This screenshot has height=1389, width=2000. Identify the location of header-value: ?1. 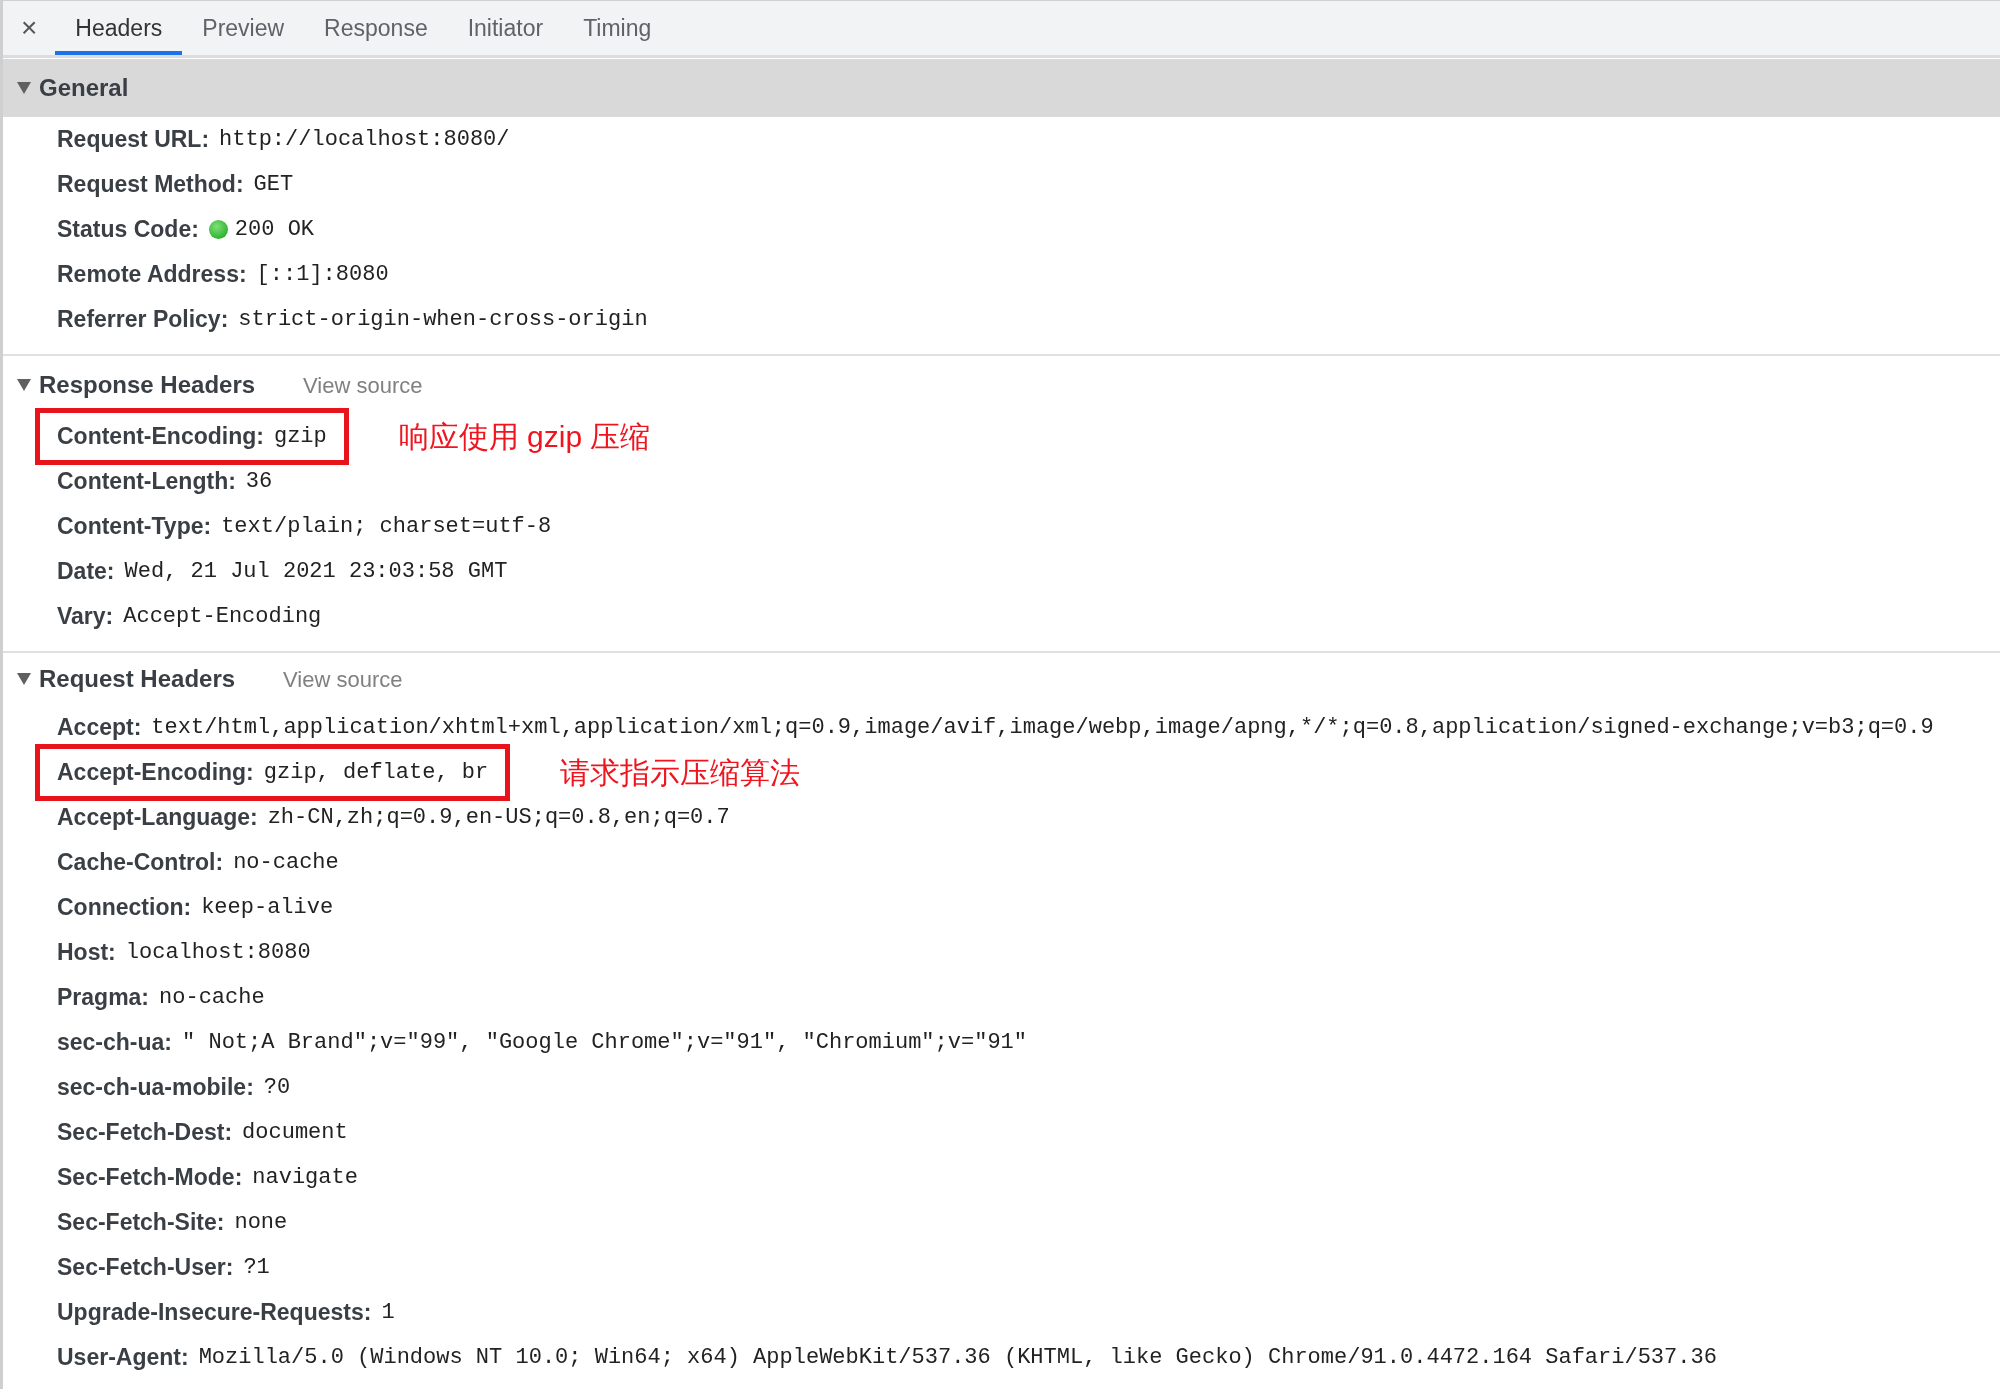
(256, 1268).